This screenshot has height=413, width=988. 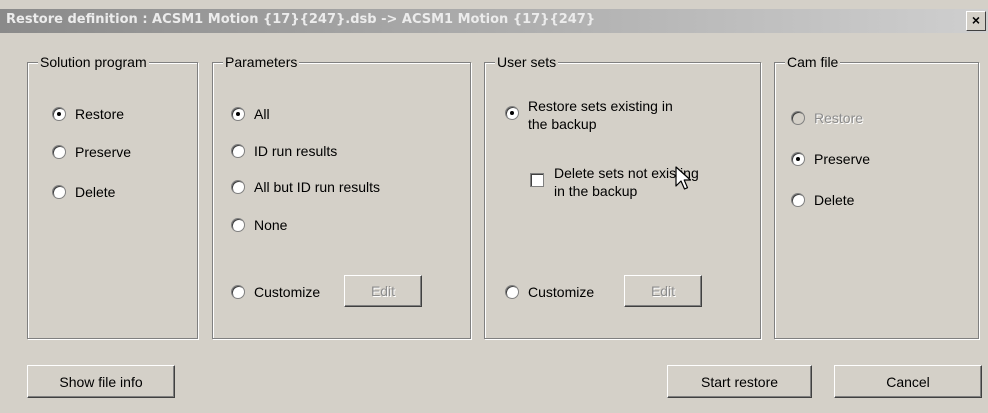 I want to click on radio-label: Restore sets existing in the backup, so click(x=600, y=115).